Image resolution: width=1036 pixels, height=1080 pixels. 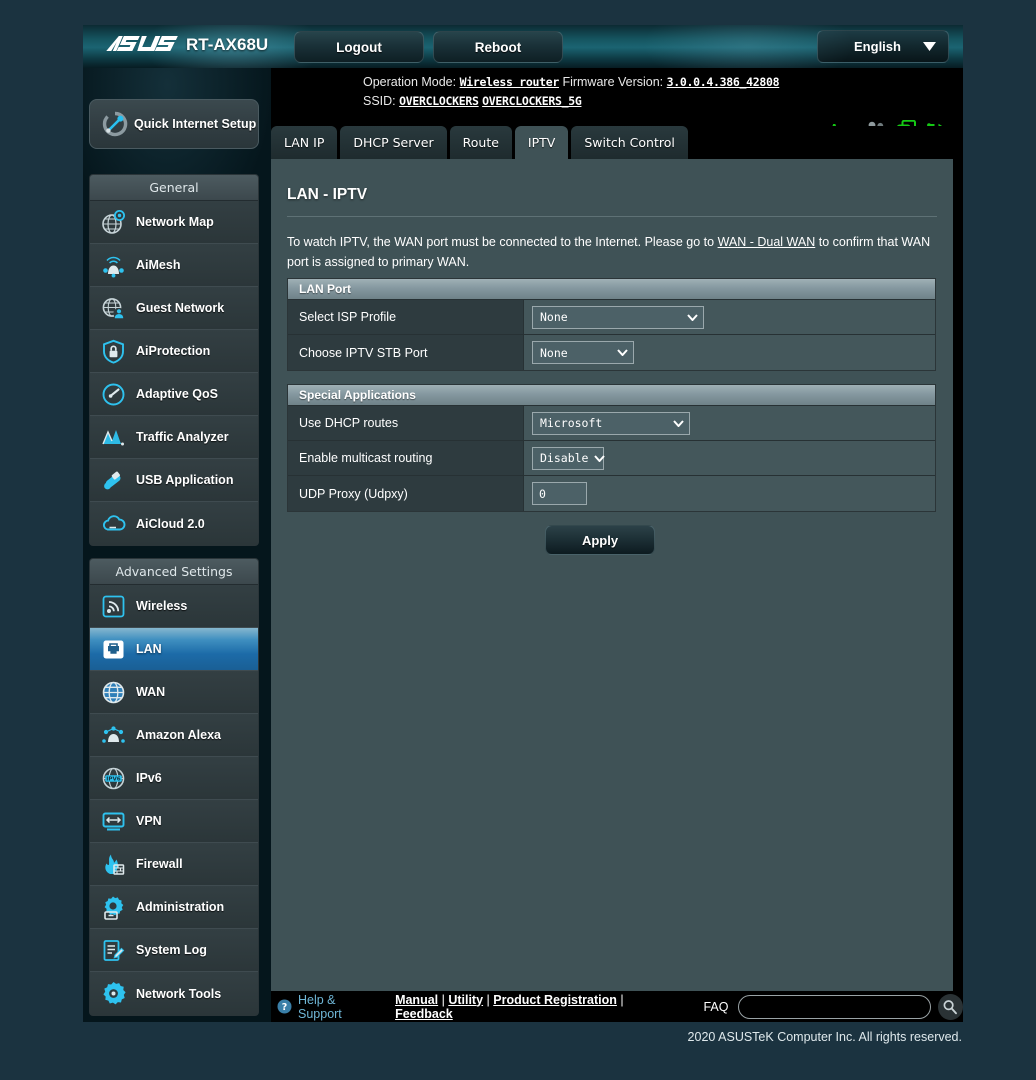 I want to click on speedometer-icon, so click(x=113, y=394).